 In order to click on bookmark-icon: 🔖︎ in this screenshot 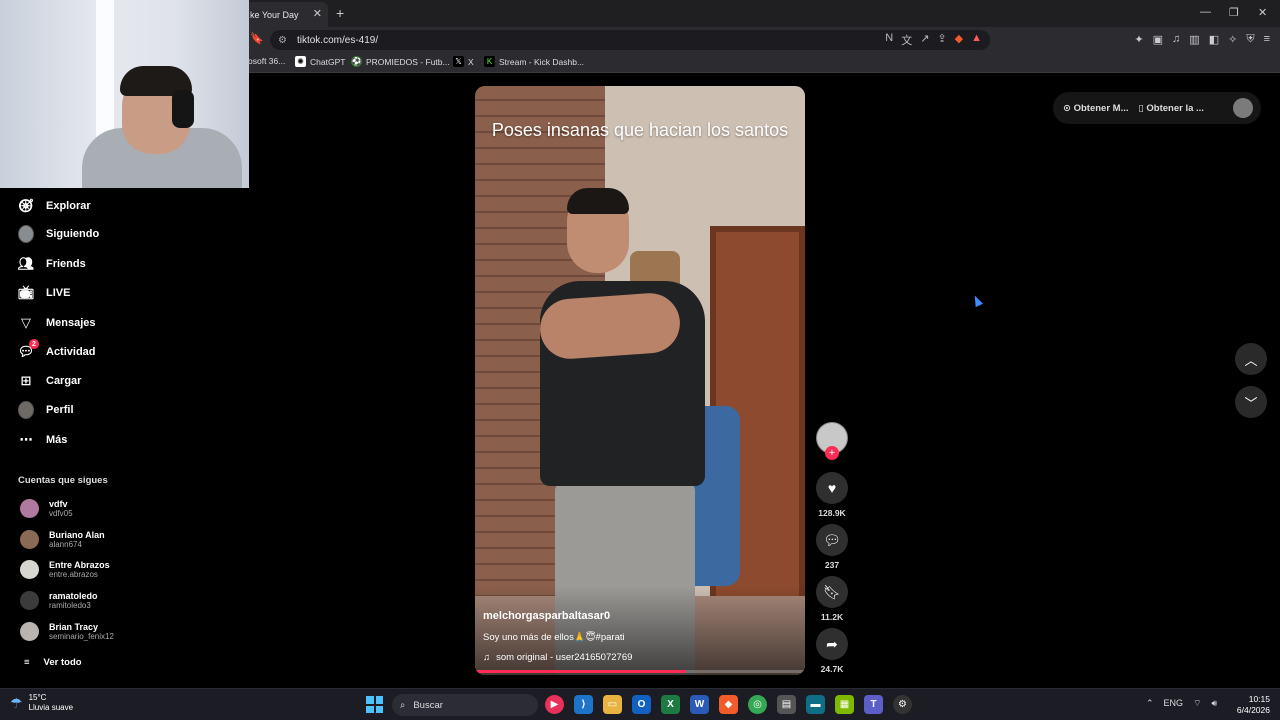, I will do `click(832, 591)`.